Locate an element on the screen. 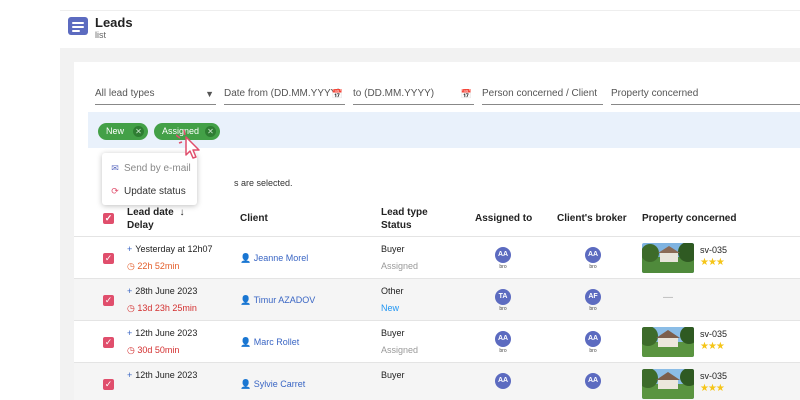 This screenshot has width=800, height=400. lead-delay: ◷ 30d 50min is located at coordinates (153, 350).